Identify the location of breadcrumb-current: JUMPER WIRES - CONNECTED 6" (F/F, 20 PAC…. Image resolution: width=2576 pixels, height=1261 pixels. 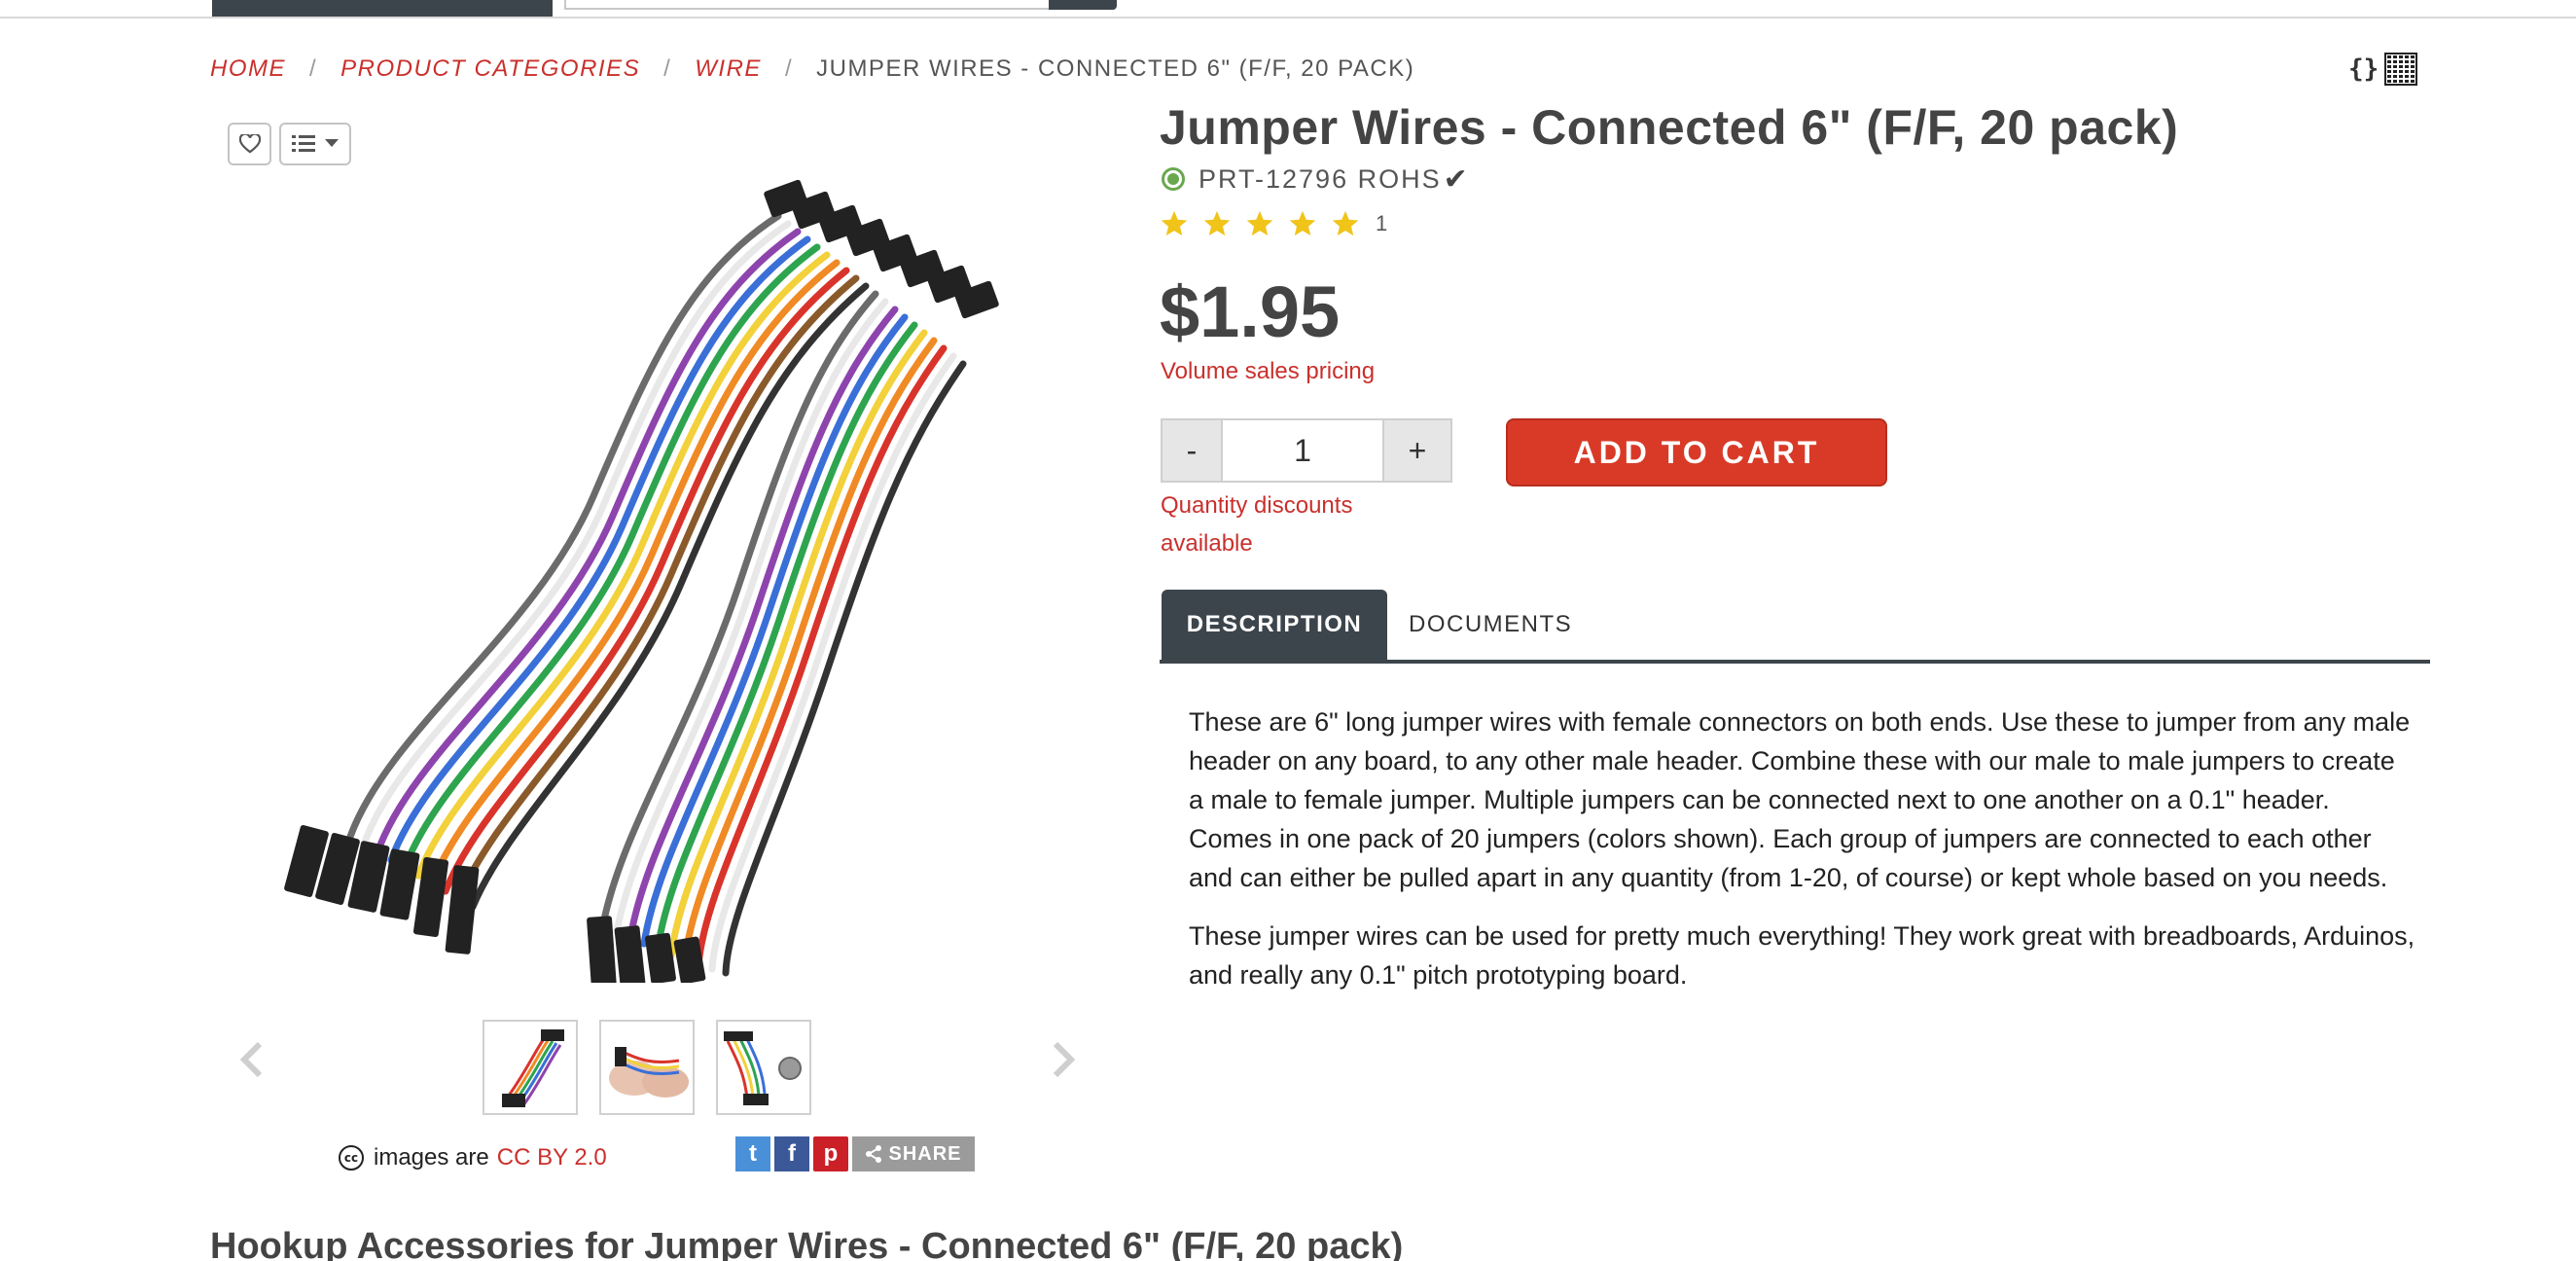
(1115, 68).